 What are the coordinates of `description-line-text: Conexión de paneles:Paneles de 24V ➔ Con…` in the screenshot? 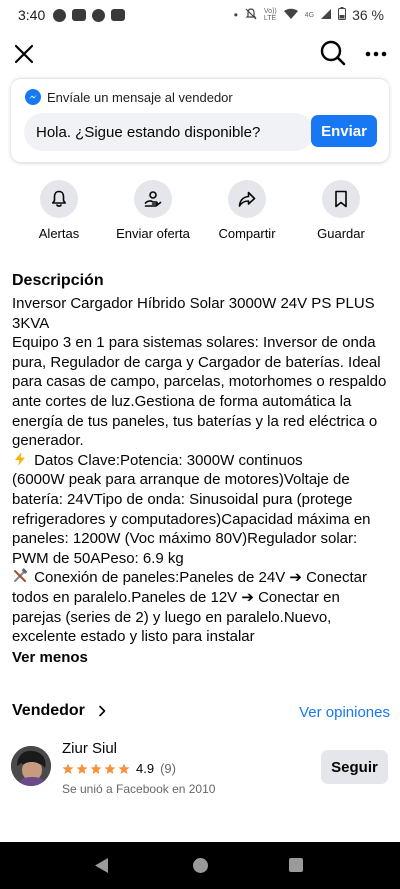 It's located at (200, 578).